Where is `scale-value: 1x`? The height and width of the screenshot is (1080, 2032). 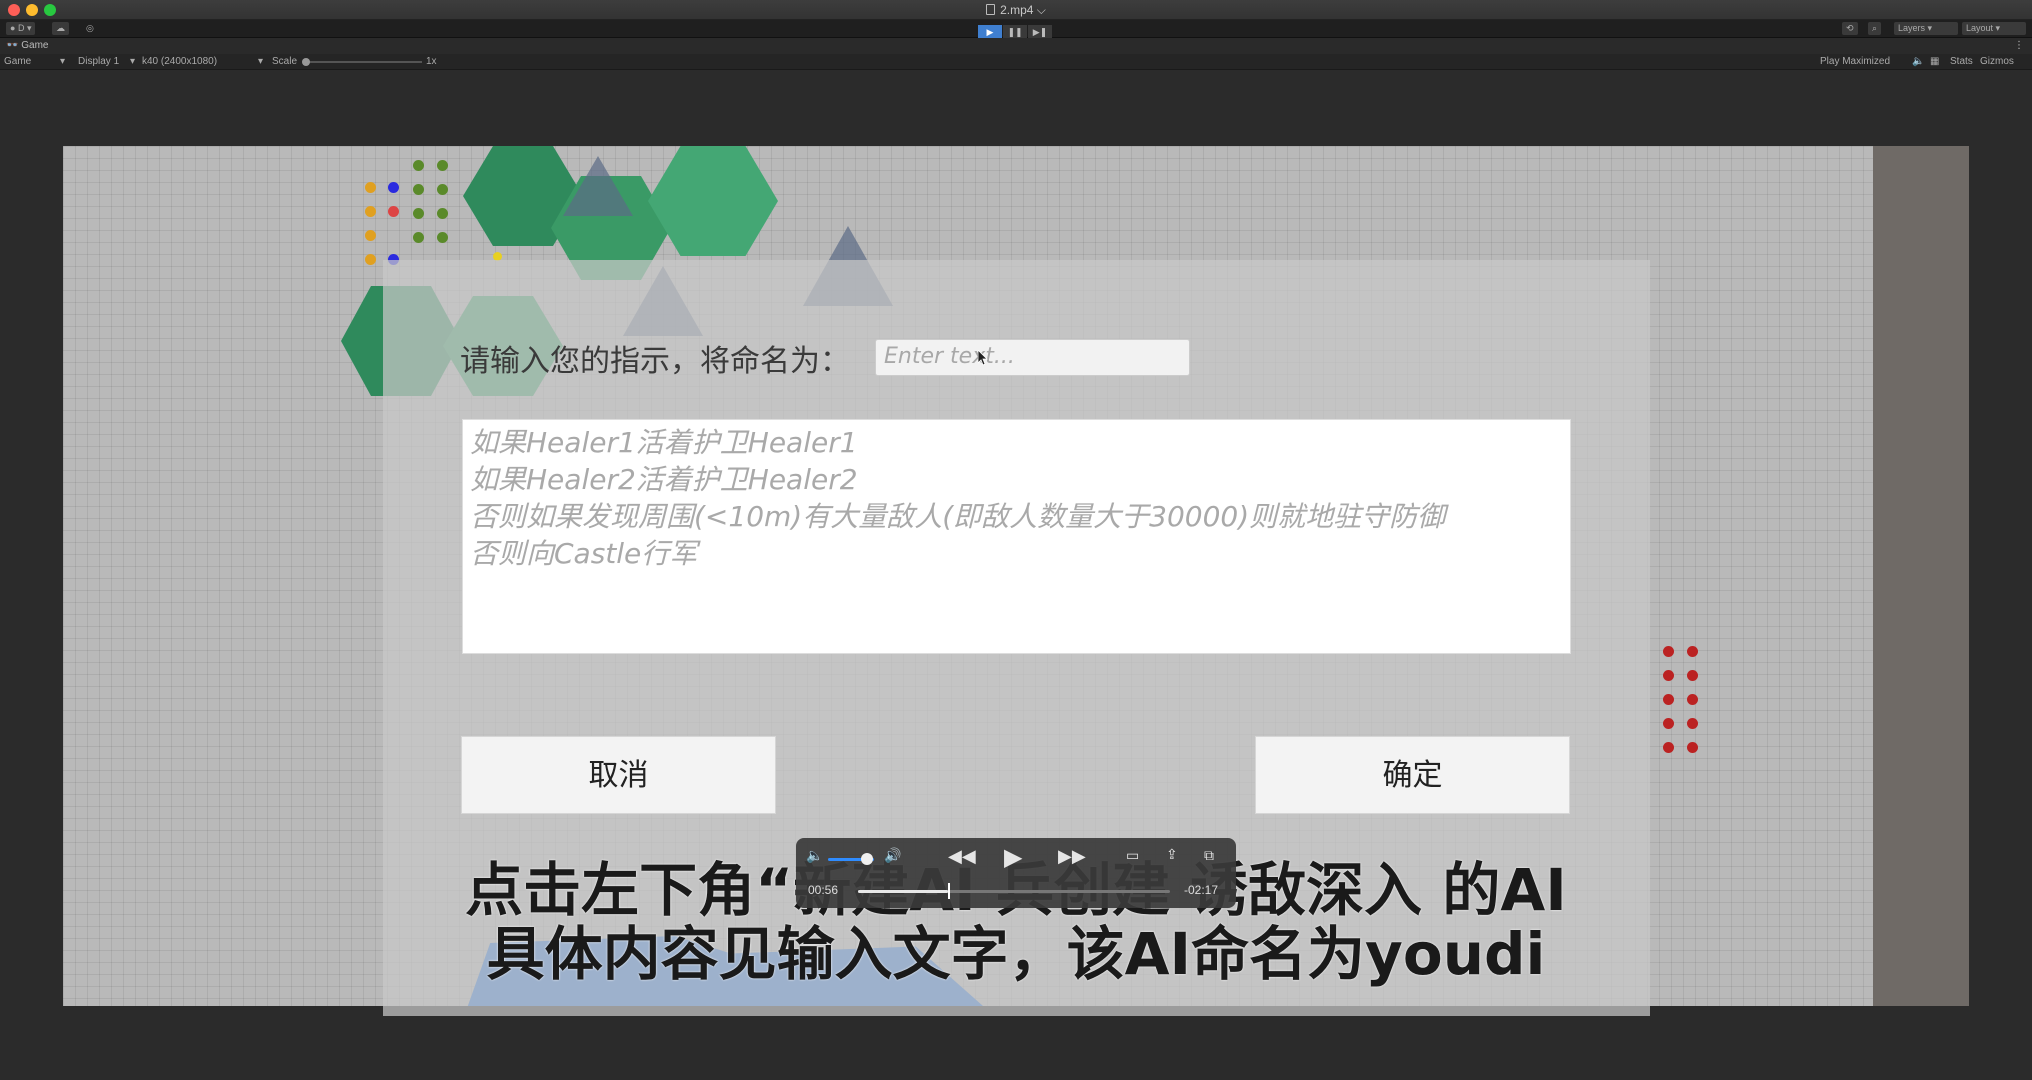
scale-value: 1x is located at coordinates (431, 61).